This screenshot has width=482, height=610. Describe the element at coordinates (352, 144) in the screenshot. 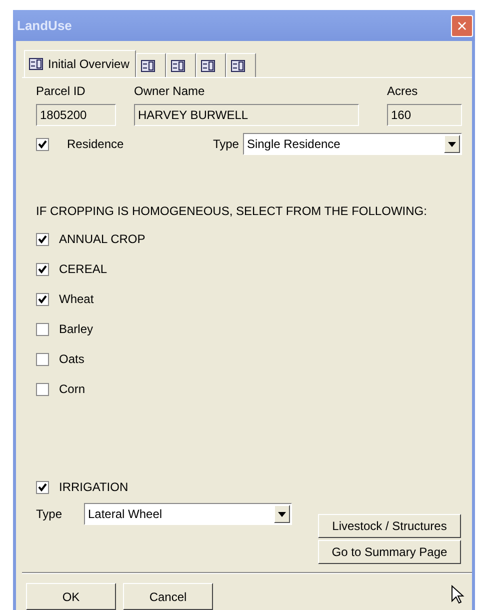

I see `type-dropdown: Single Residence` at that location.